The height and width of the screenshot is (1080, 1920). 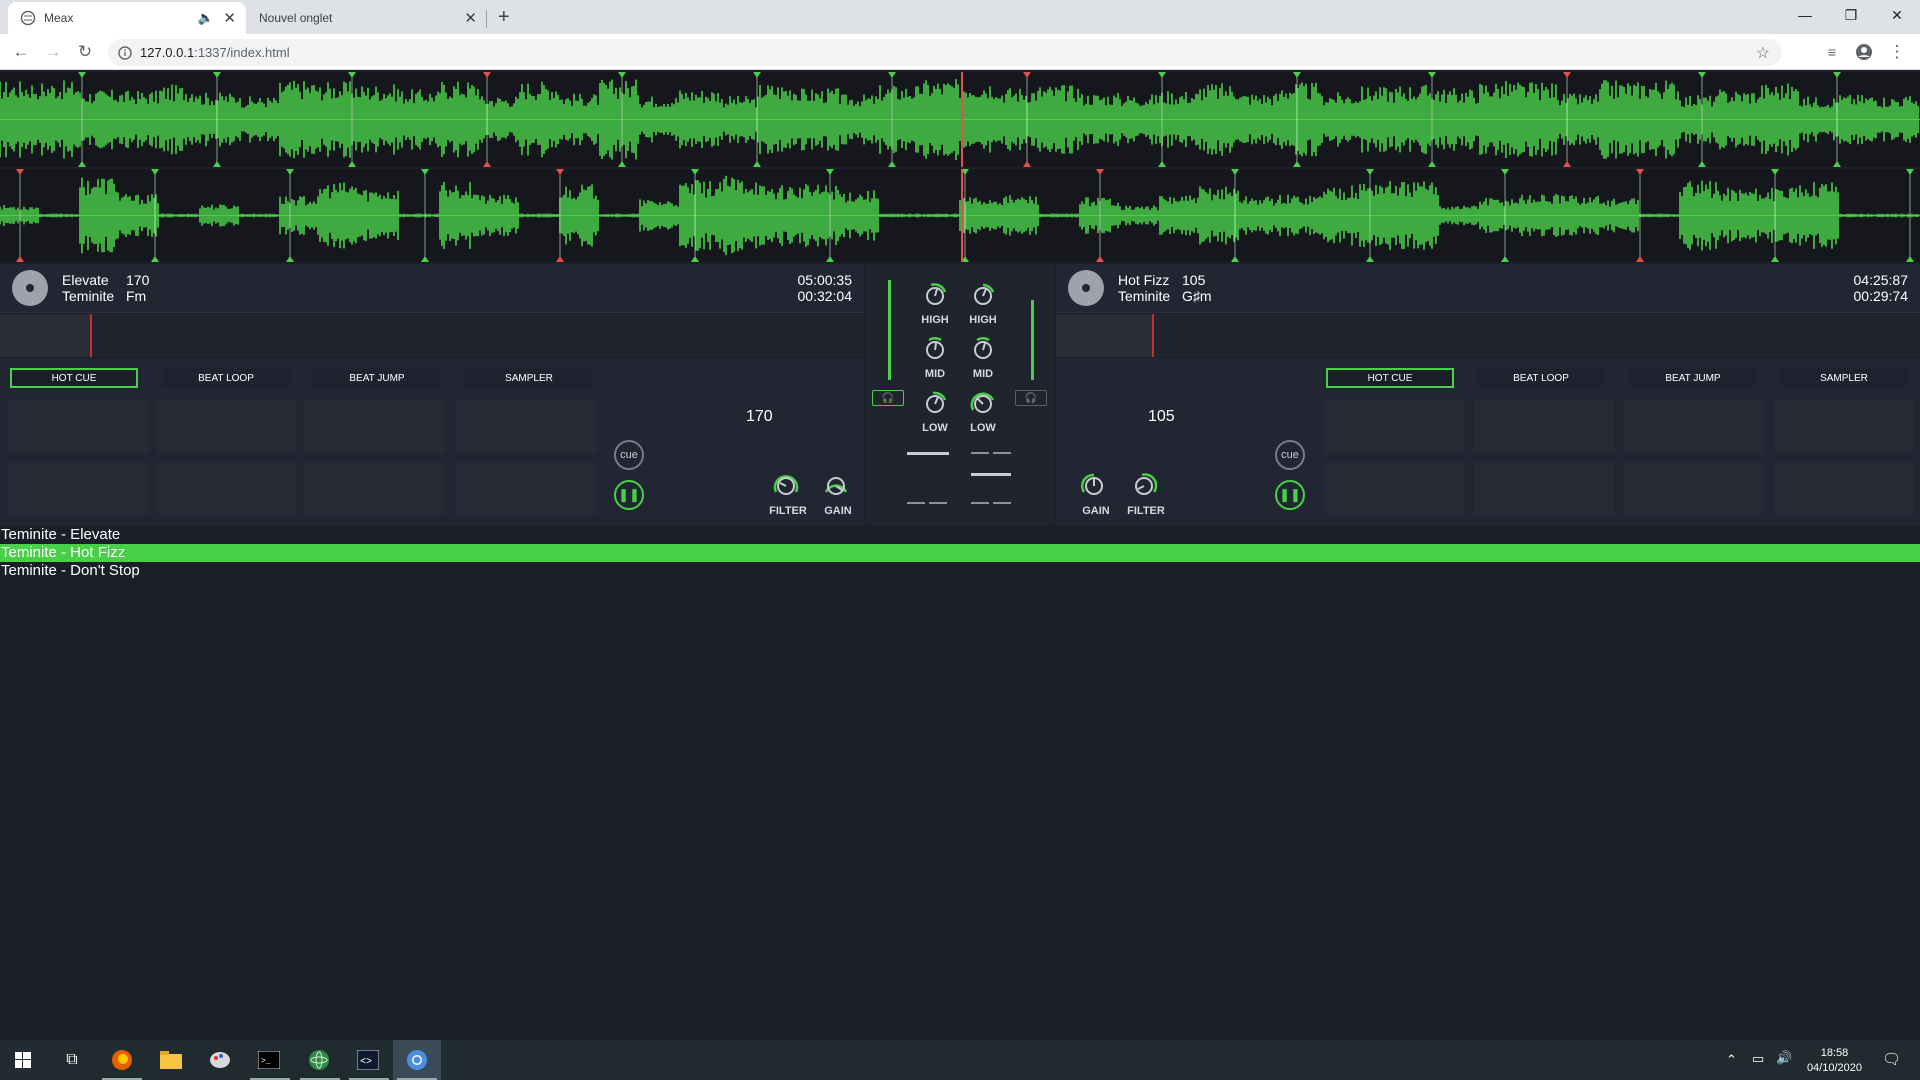 I want to click on chrome-icon, so click(x=417, y=1060).